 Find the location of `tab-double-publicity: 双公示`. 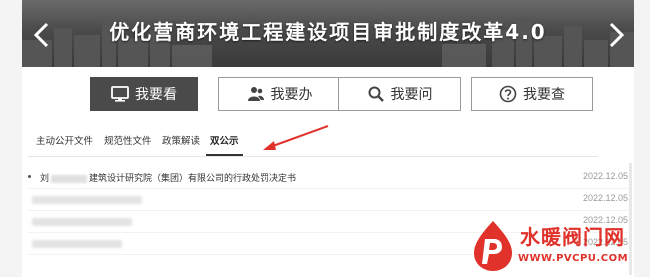

tab-double-publicity: 双公示 is located at coordinates (224, 144).